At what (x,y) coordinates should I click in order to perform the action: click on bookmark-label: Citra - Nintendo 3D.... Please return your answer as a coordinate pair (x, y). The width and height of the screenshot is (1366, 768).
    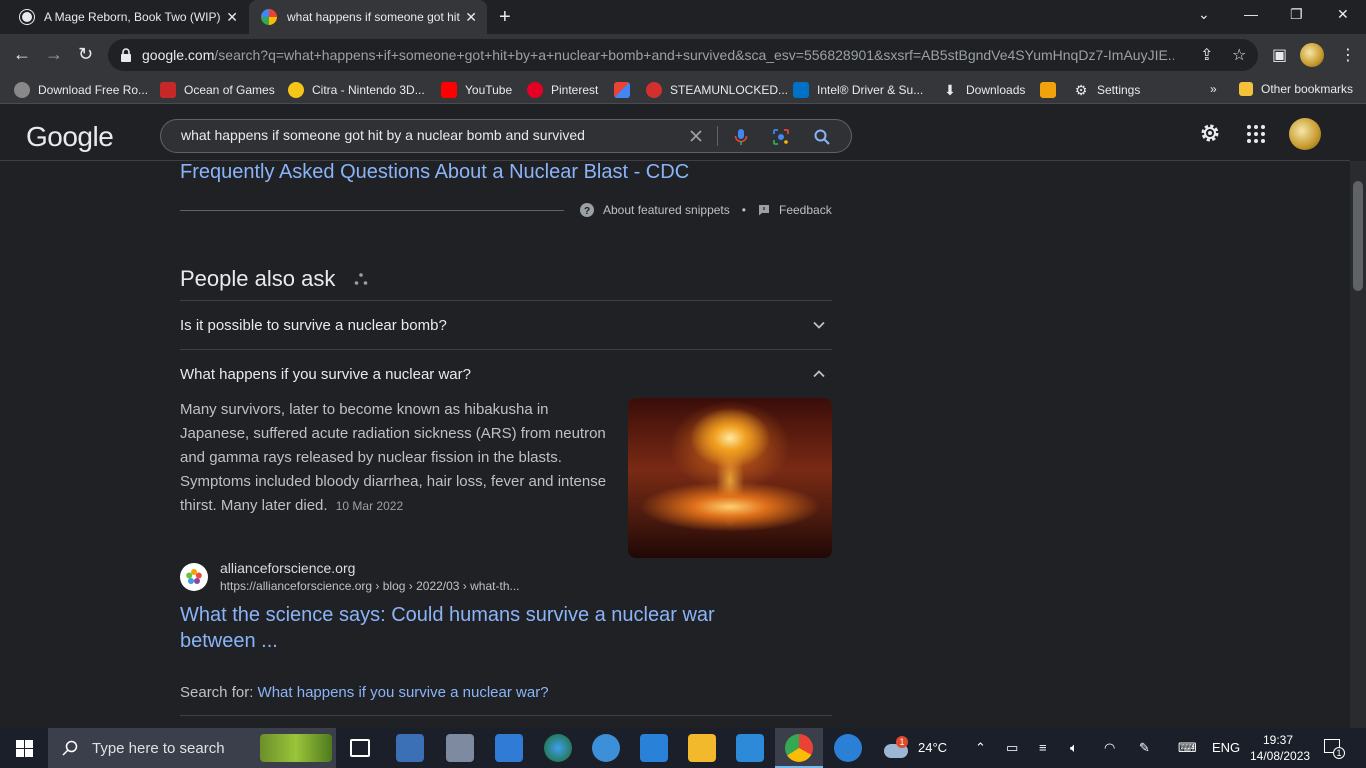
    Looking at the image, I should click on (368, 90).